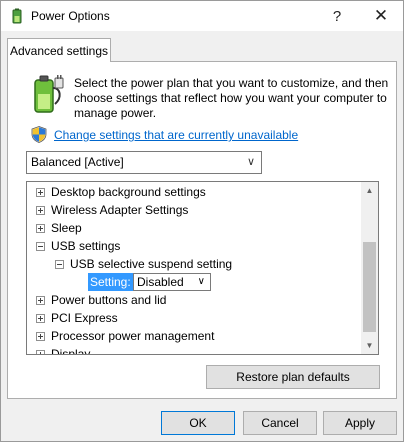  Describe the element at coordinates (17, 16) in the screenshot. I see `power-options-icon` at that location.